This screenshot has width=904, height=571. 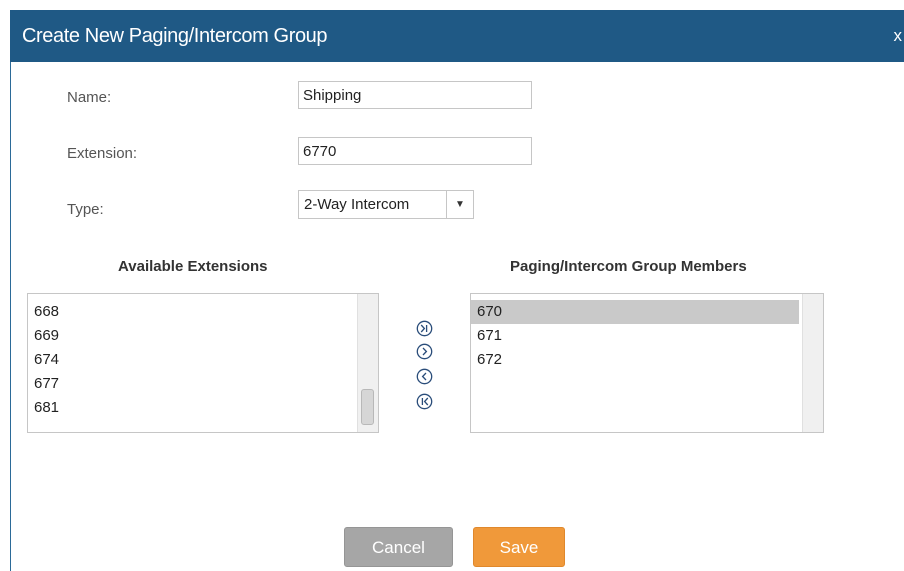 What do you see at coordinates (398, 547) in the screenshot?
I see `cancel-button: Cancel` at bounding box center [398, 547].